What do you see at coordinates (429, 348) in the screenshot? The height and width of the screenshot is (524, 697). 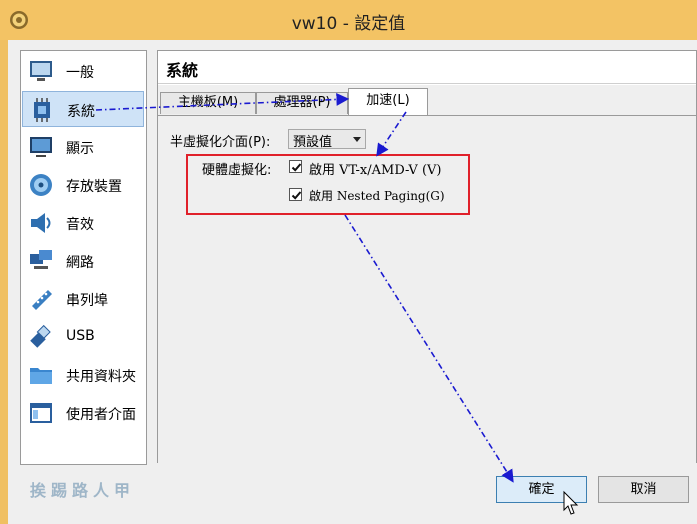 I see `arrow-to-ok-button` at bounding box center [429, 348].